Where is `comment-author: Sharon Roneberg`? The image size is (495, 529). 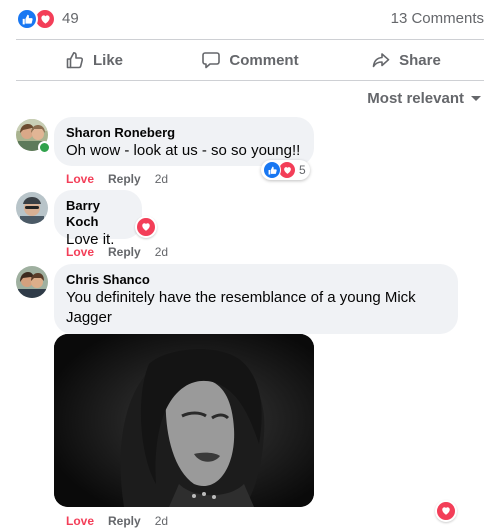 comment-author: Sharon Roneberg is located at coordinates (184, 133).